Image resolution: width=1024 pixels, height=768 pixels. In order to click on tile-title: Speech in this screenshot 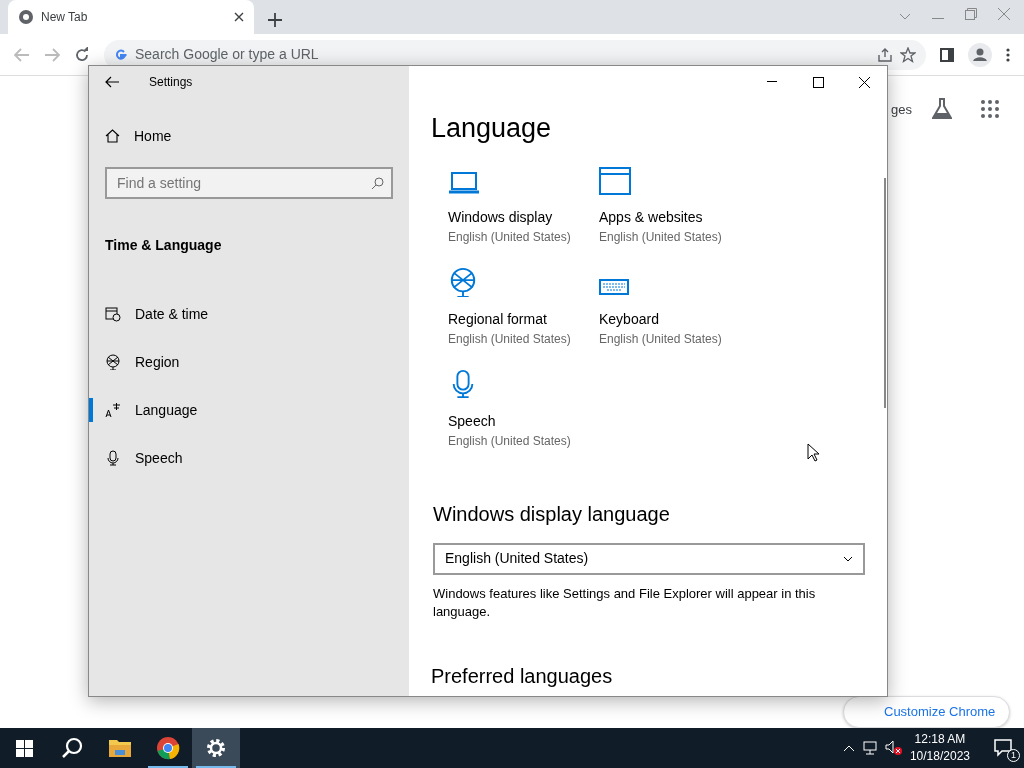, I will do `click(523, 421)`.